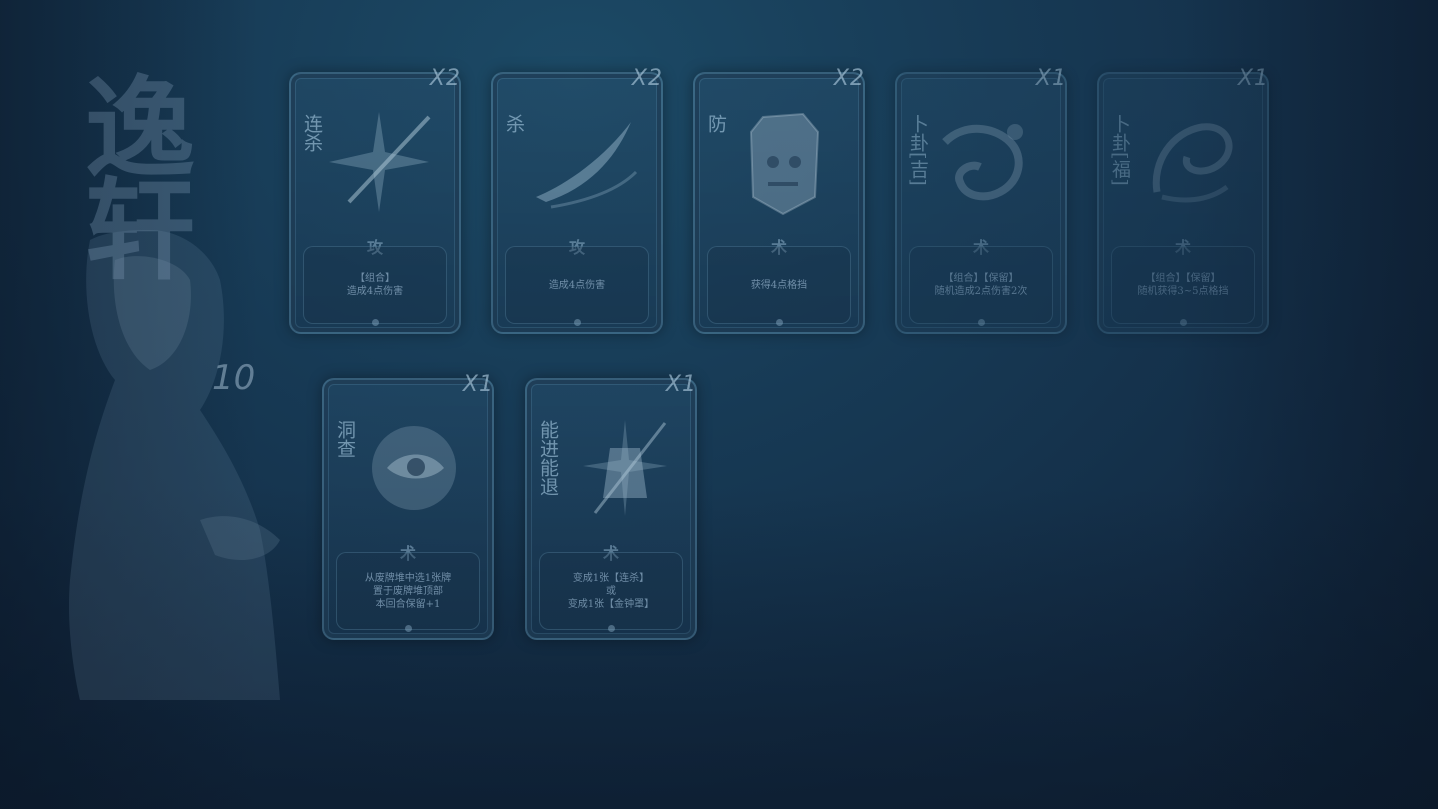  I want to click on card-description-box: 【组合】【保留】 随机获得3~5点格挡, so click(1183, 285).